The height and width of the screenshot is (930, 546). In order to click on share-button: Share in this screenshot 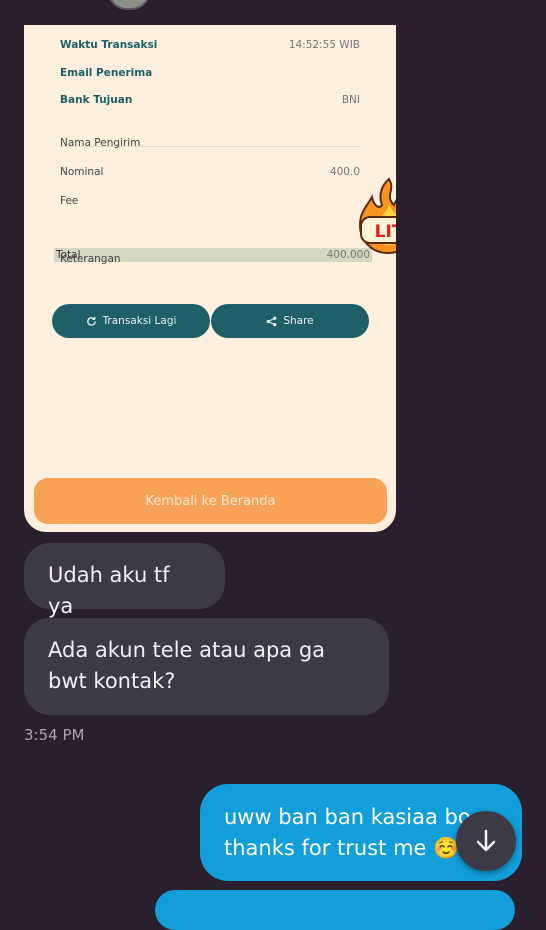, I will do `click(290, 321)`.